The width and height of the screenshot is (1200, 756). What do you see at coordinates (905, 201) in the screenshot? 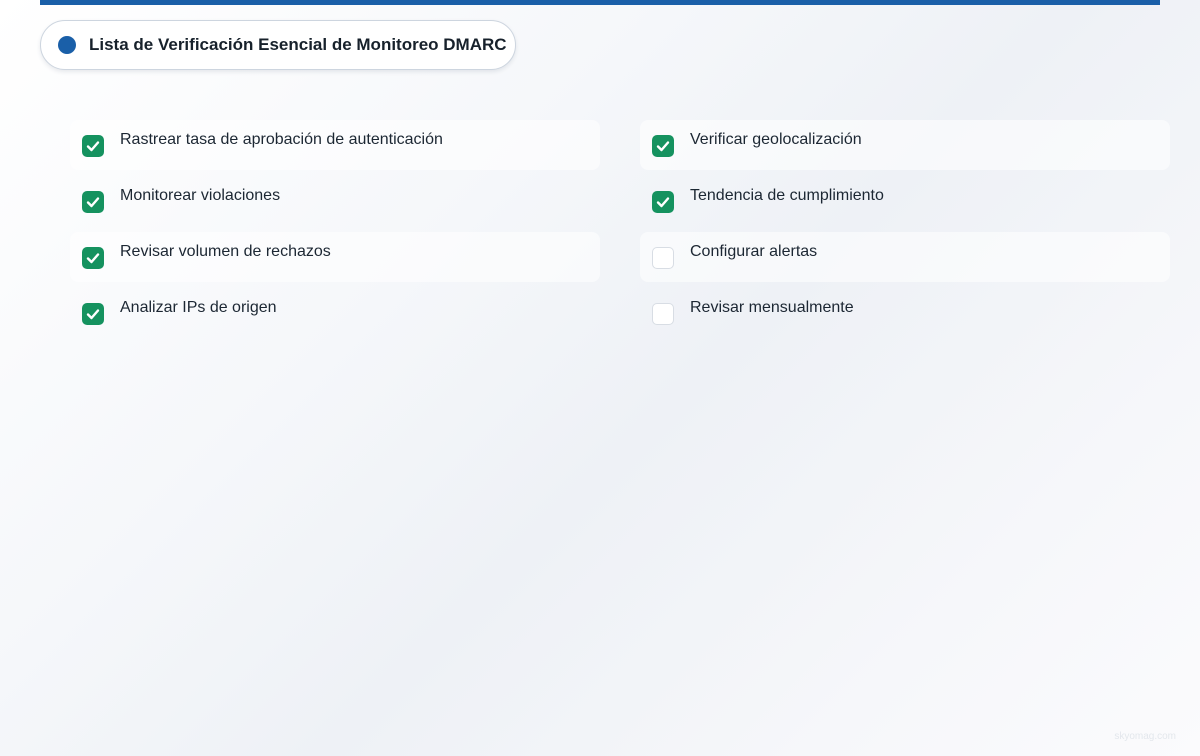
I see `checklist-item: Tendencia de cumplimiento` at bounding box center [905, 201].